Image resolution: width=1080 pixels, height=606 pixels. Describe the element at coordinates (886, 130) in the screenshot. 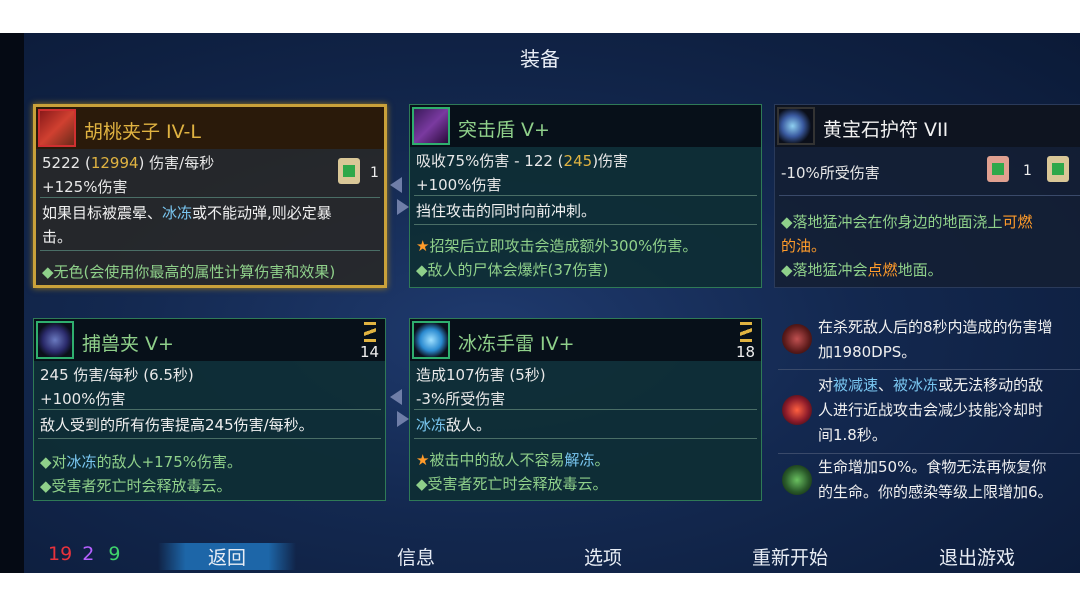

I see `item-name: 黄宝石护符 VII` at that location.